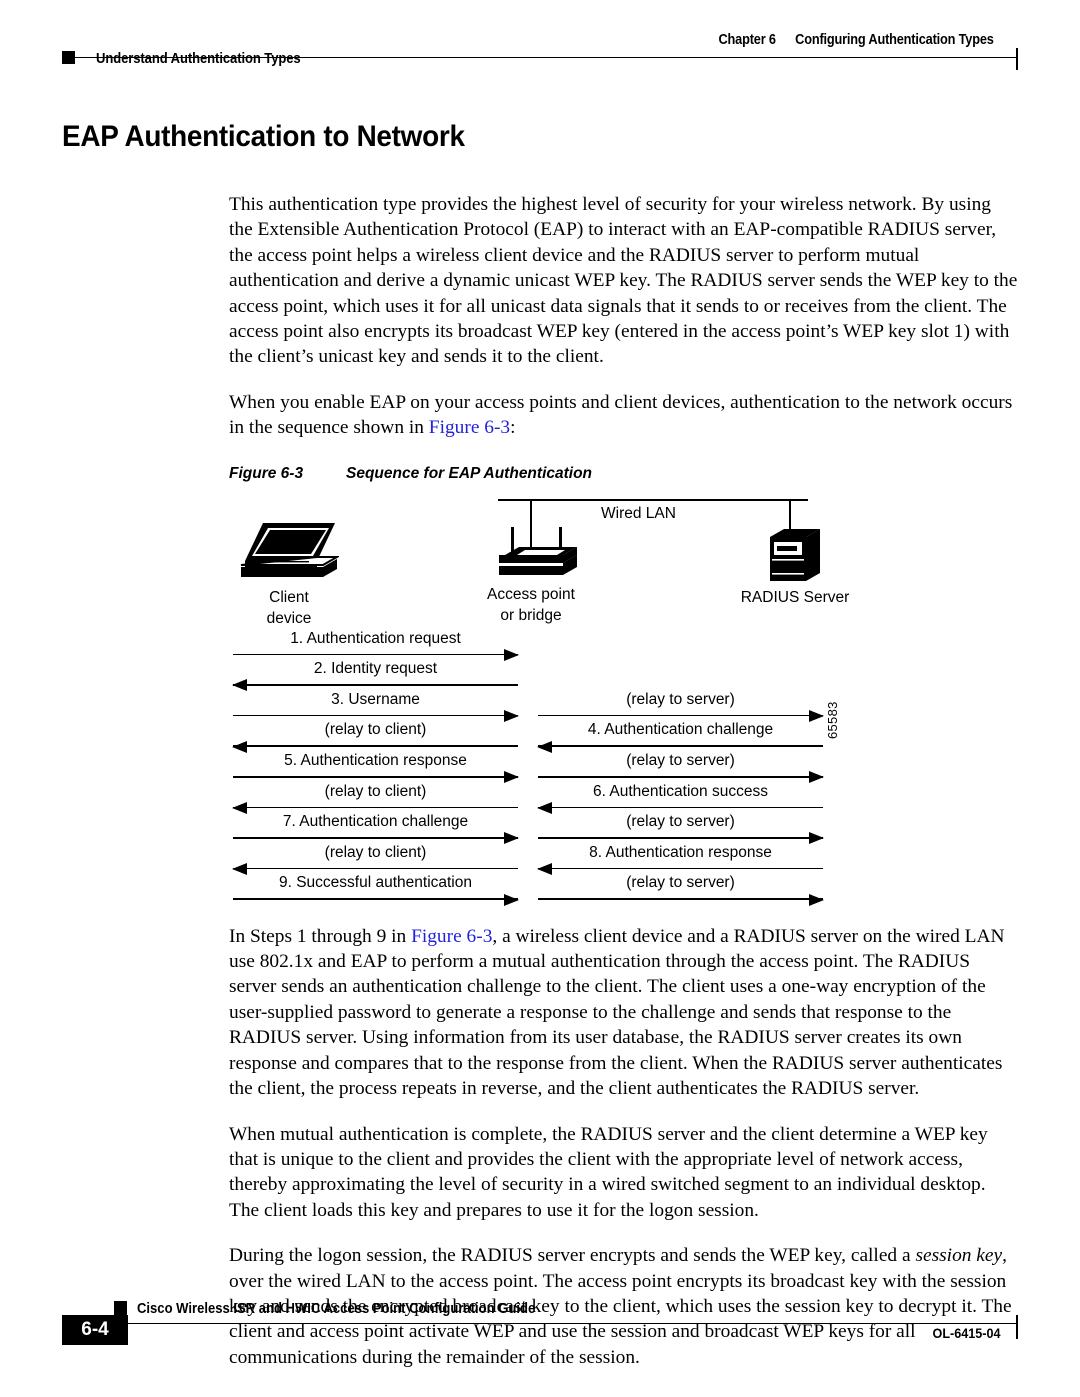 The image size is (1080, 1397). What do you see at coordinates (290, 554) in the screenshot?
I see `laptop-icon` at bounding box center [290, 554].